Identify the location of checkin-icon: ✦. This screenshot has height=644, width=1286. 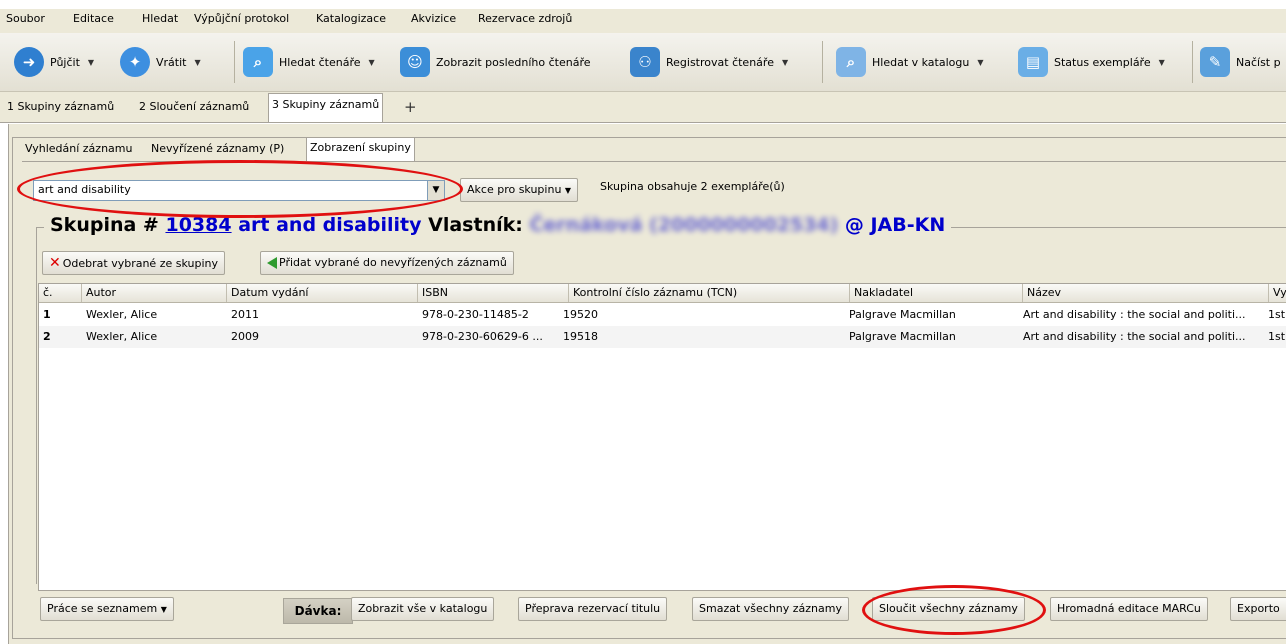
(135, 62).